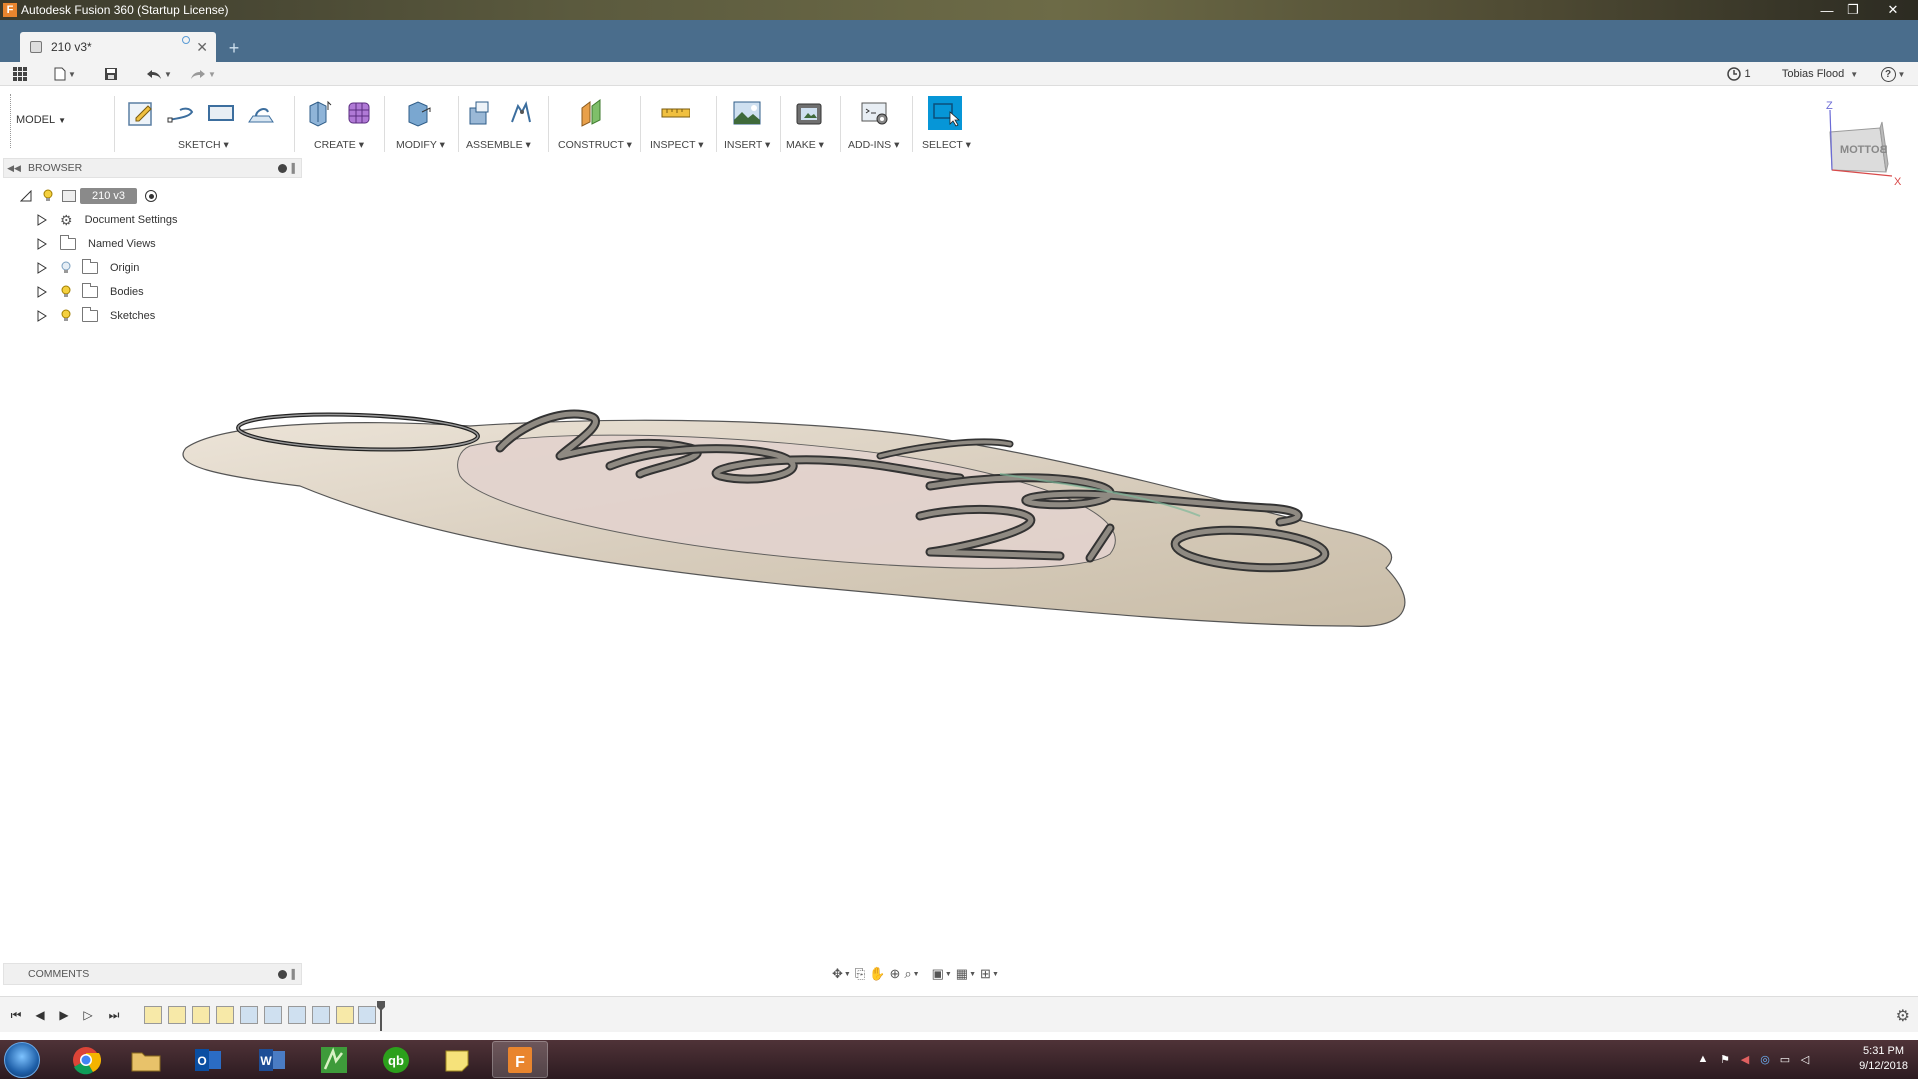 This screenshot has width=1918, height=1079. Describe the element at coordinates (419, 113) in the screenshot. I see `press-pull-icon` at that location.